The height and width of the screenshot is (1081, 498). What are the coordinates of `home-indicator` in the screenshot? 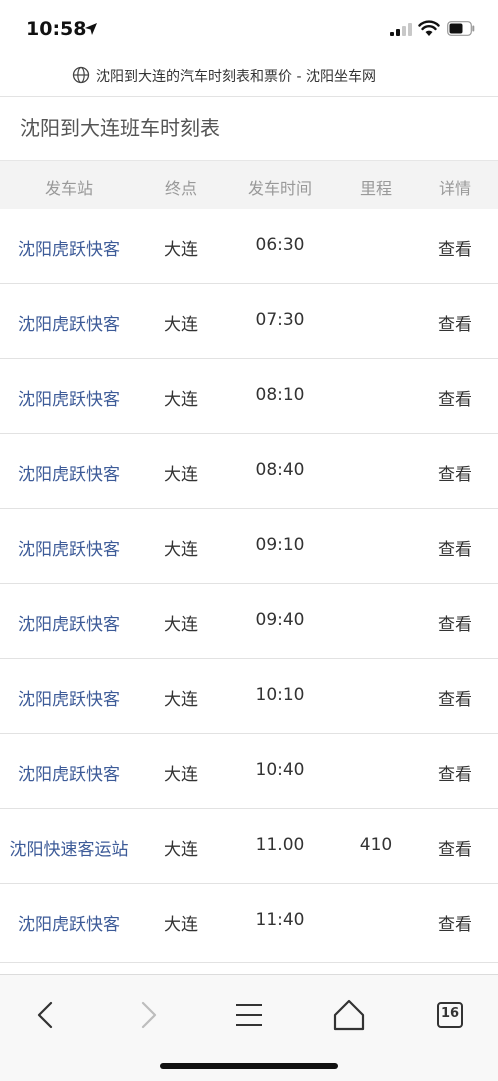 It's located at (249, 1066).